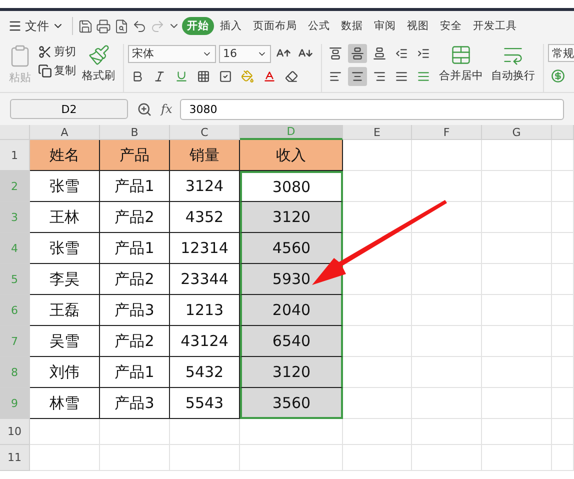 The width and height of the screenshot is (574, 479). Describe the element at coordinates (372, 109) in the screenshot. I see `formula-field: 3080` at that location.